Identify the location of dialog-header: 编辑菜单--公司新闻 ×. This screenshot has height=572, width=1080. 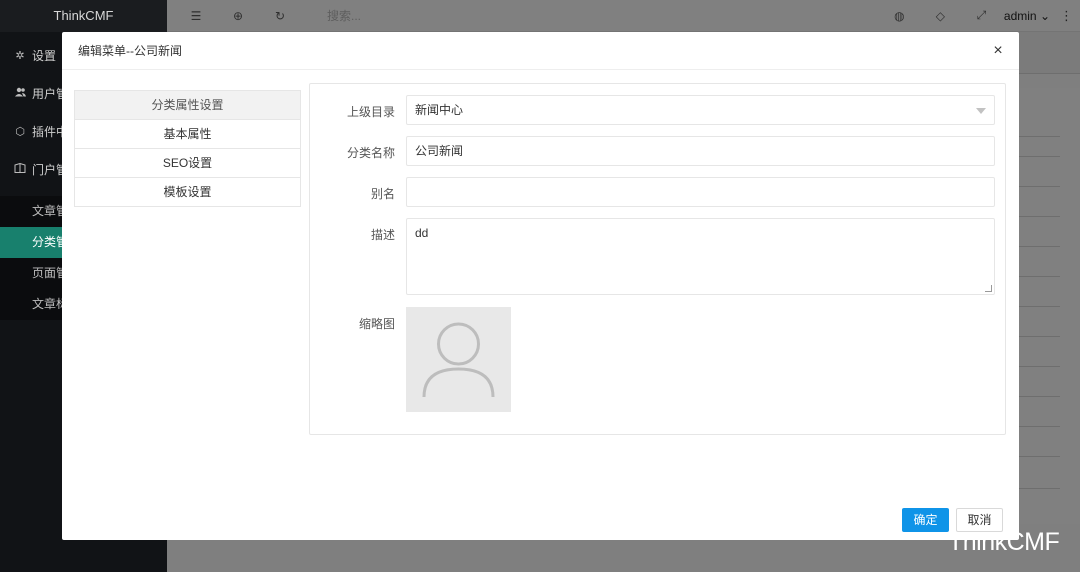
(540, 51).